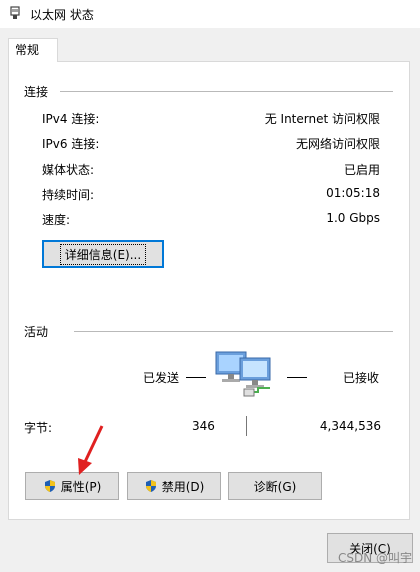  I want to click on window-title: 以太网 状态, so click(62, 15).